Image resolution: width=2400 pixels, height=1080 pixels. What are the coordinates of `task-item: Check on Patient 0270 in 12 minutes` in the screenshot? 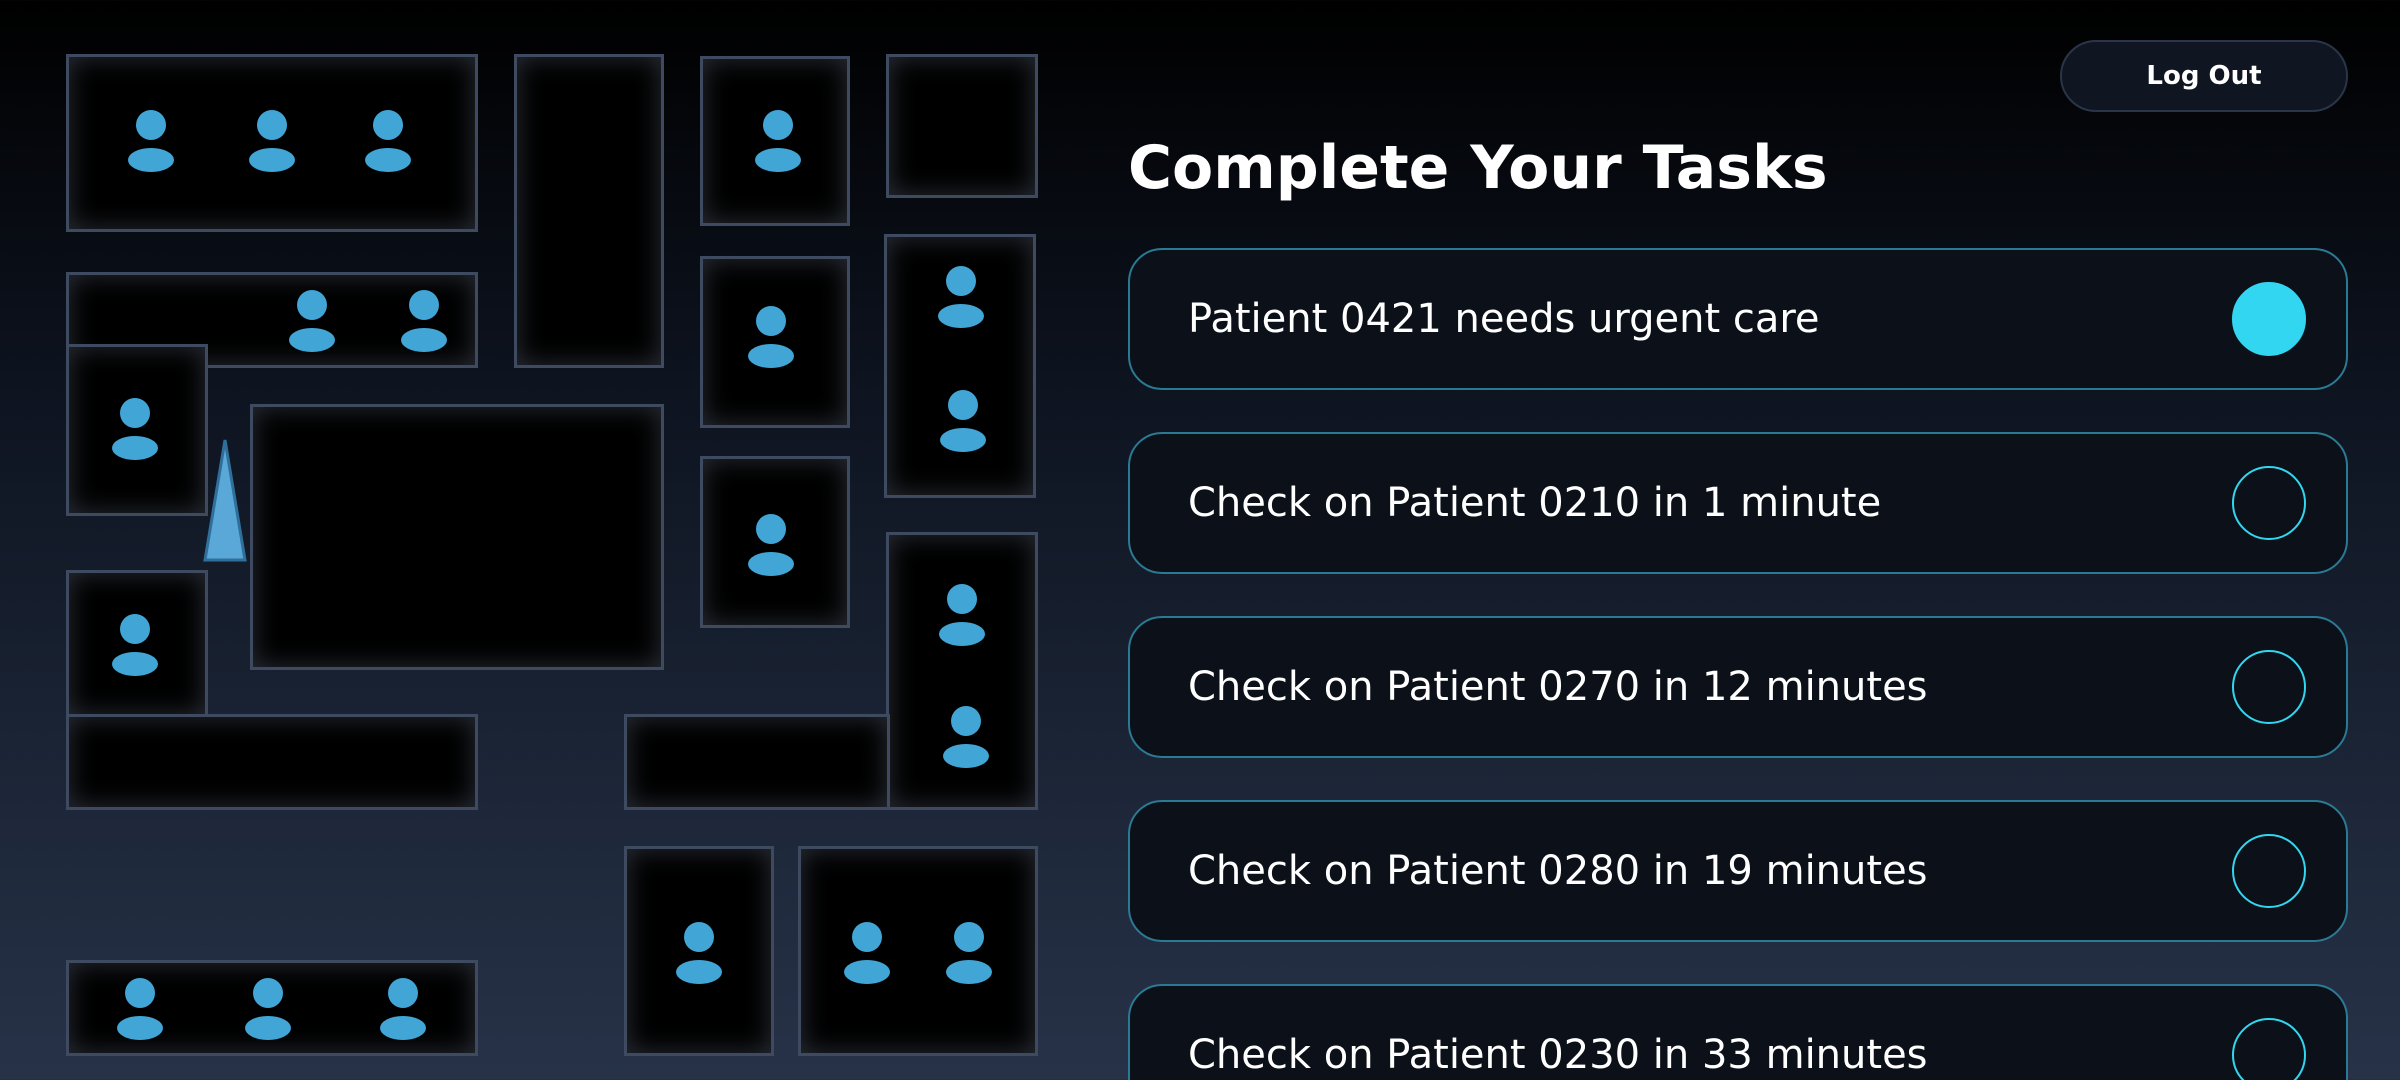 It's located at (1738, 687).